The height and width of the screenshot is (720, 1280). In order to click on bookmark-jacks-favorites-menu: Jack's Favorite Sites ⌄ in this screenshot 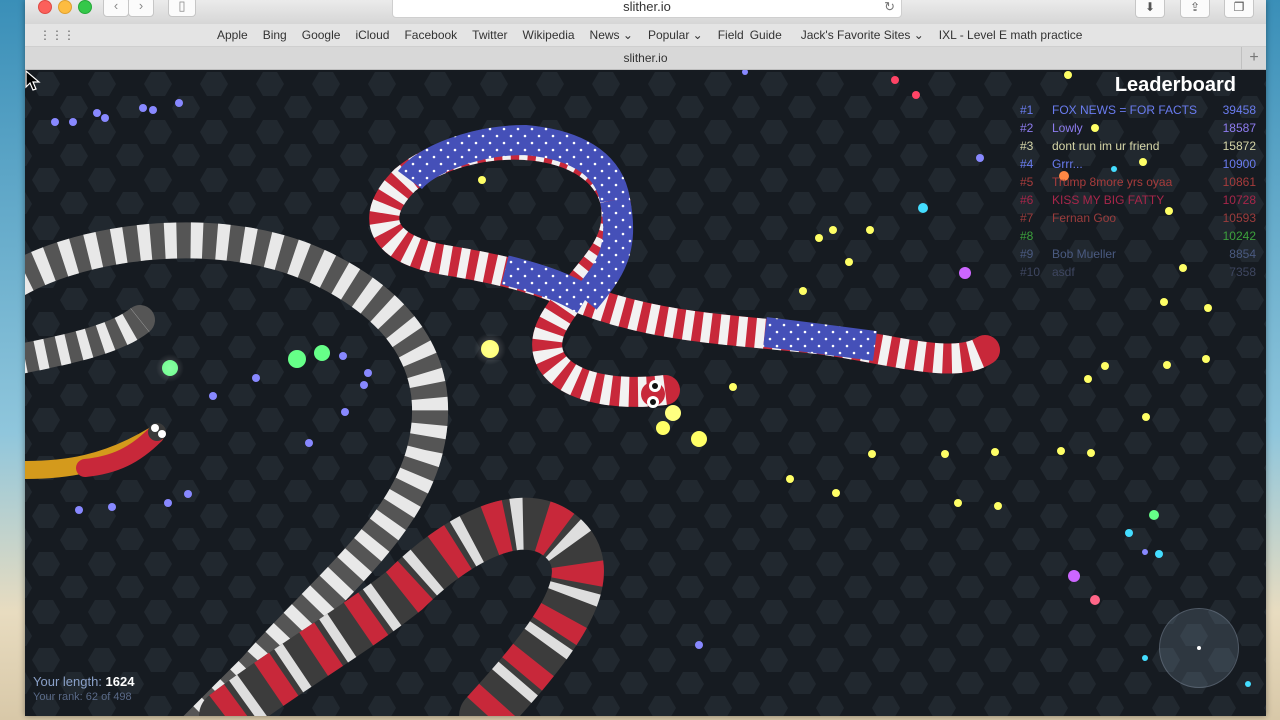, I will do `click(862, 35)`.